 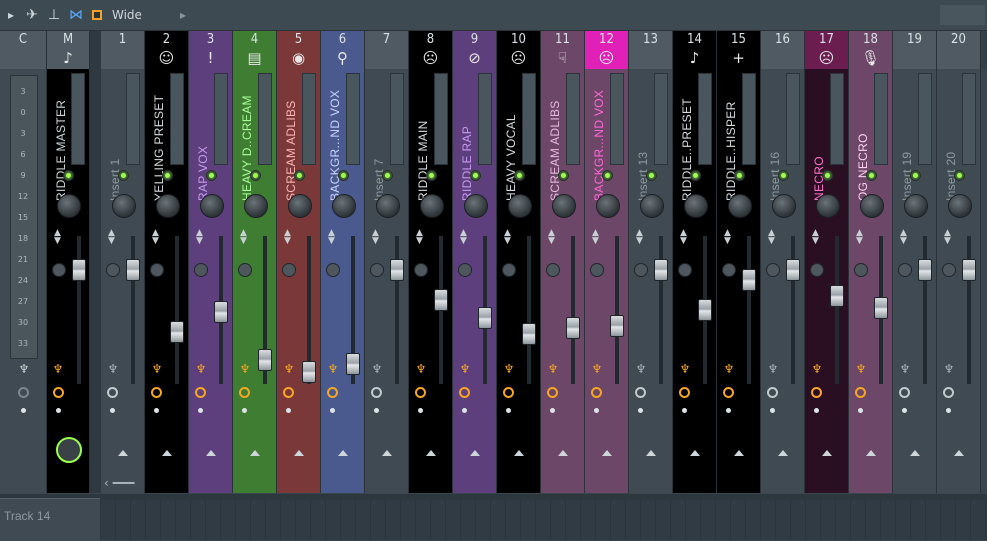 What do you see at coordinates (827, 262) in the screenshot?
I see `mixer-strip-17: 17 ☹ NECRO ▲ ▼ ♆` at bounding box center [827, 262].